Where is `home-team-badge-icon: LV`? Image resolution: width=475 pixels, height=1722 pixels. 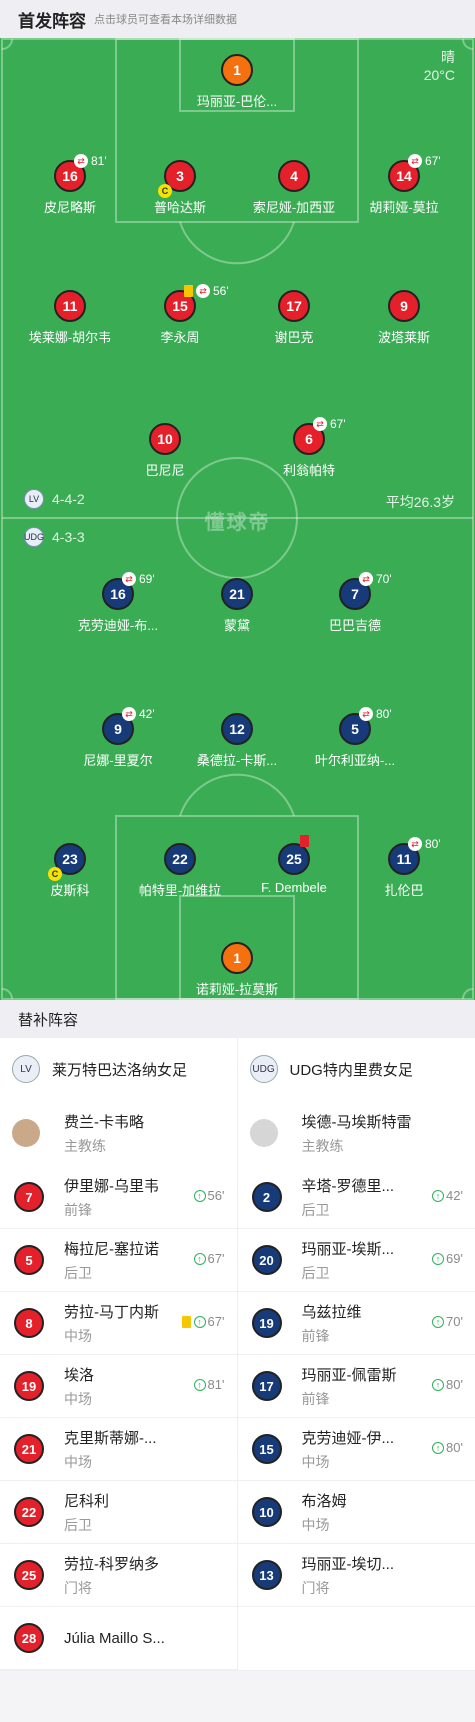 home-team-badge-icon: LV is located at coordinates (26, 1069).